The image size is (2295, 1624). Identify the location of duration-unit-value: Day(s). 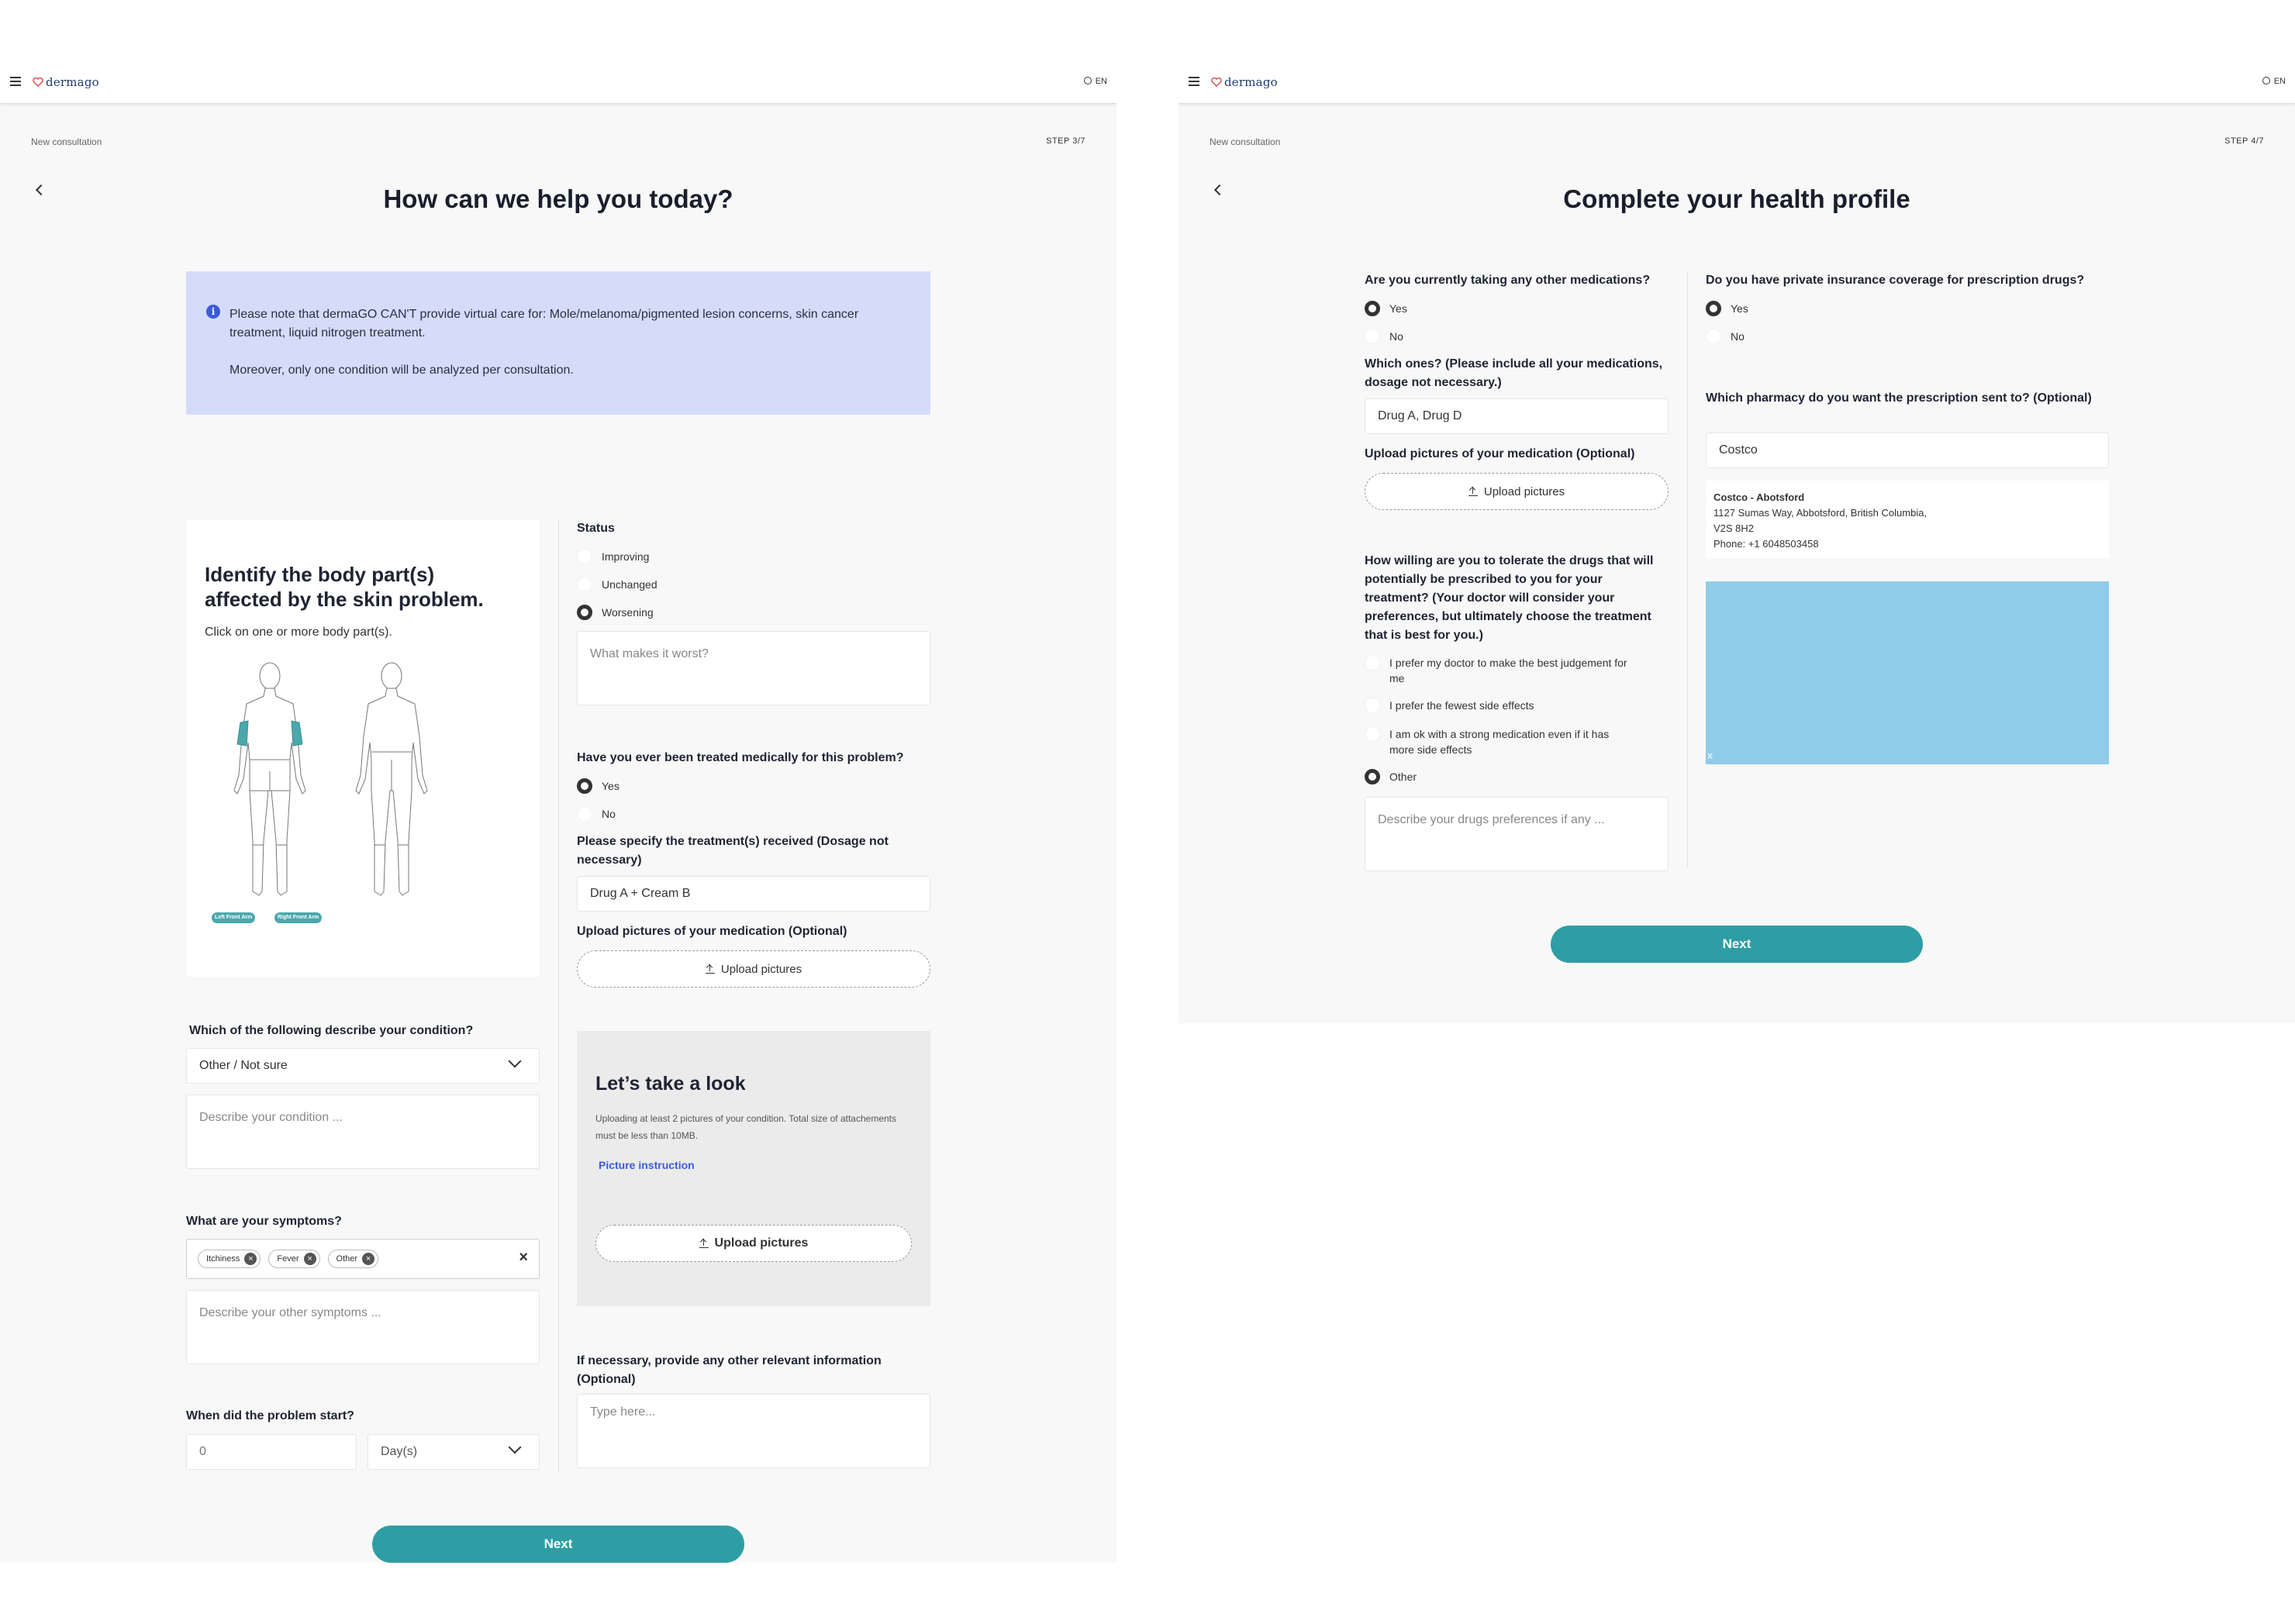
(399, 1451).